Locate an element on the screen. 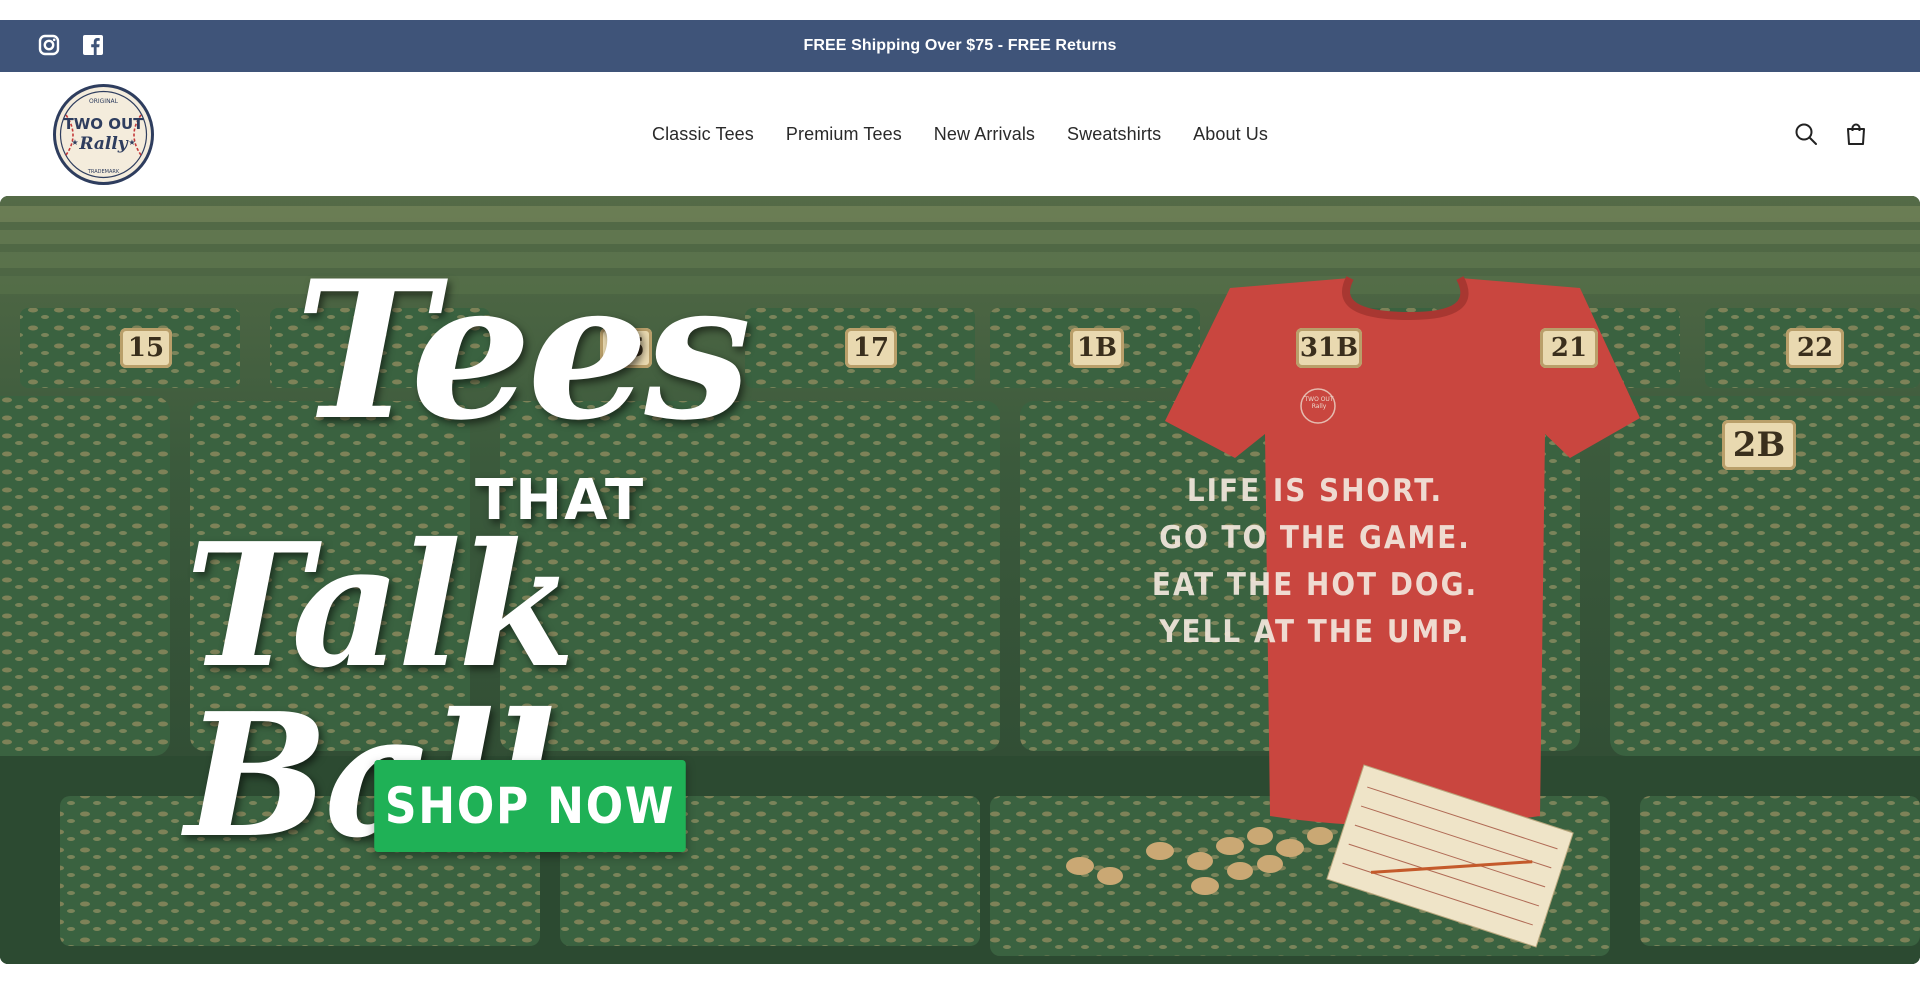 The height and width of the screenshot is (993, 1920). seat-number-22: 22 is located at coordinates (1815, 348).